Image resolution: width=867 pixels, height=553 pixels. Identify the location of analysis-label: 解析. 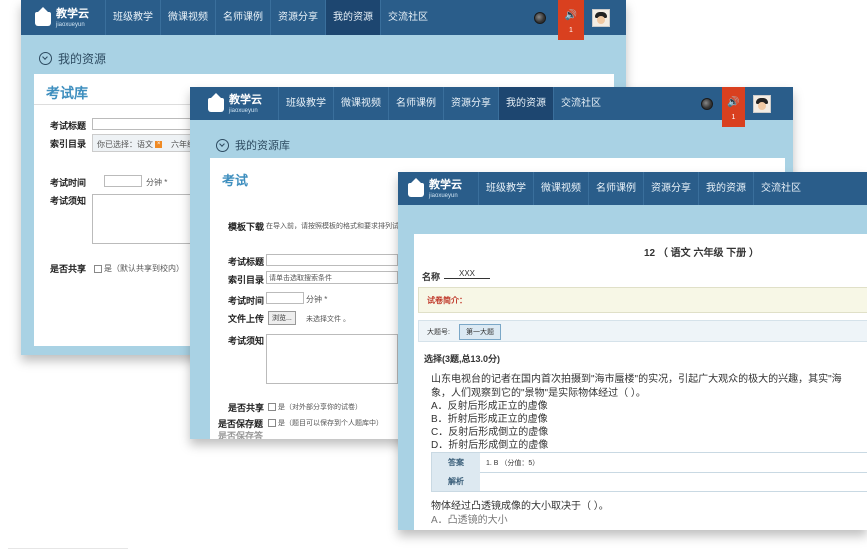
(456, 481).